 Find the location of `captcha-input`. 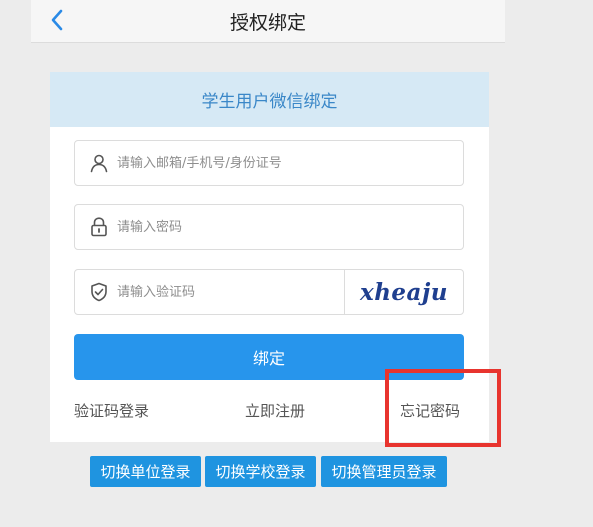

captcha-input is located at coordinates (229, 292).